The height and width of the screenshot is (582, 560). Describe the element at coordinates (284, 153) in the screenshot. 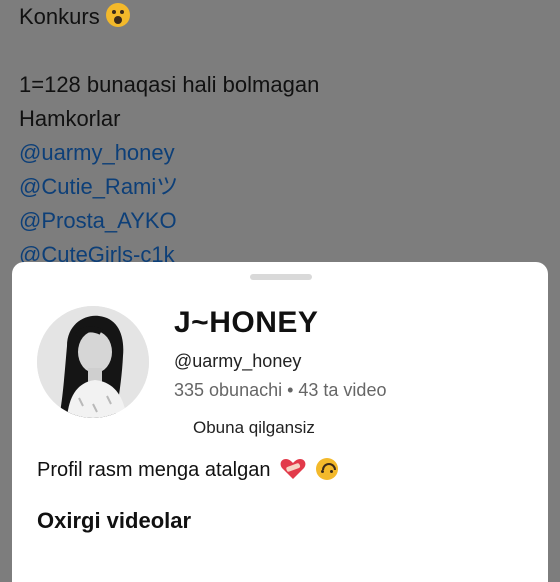

I see `mention-link-1: @uarmy_honey` at that location.